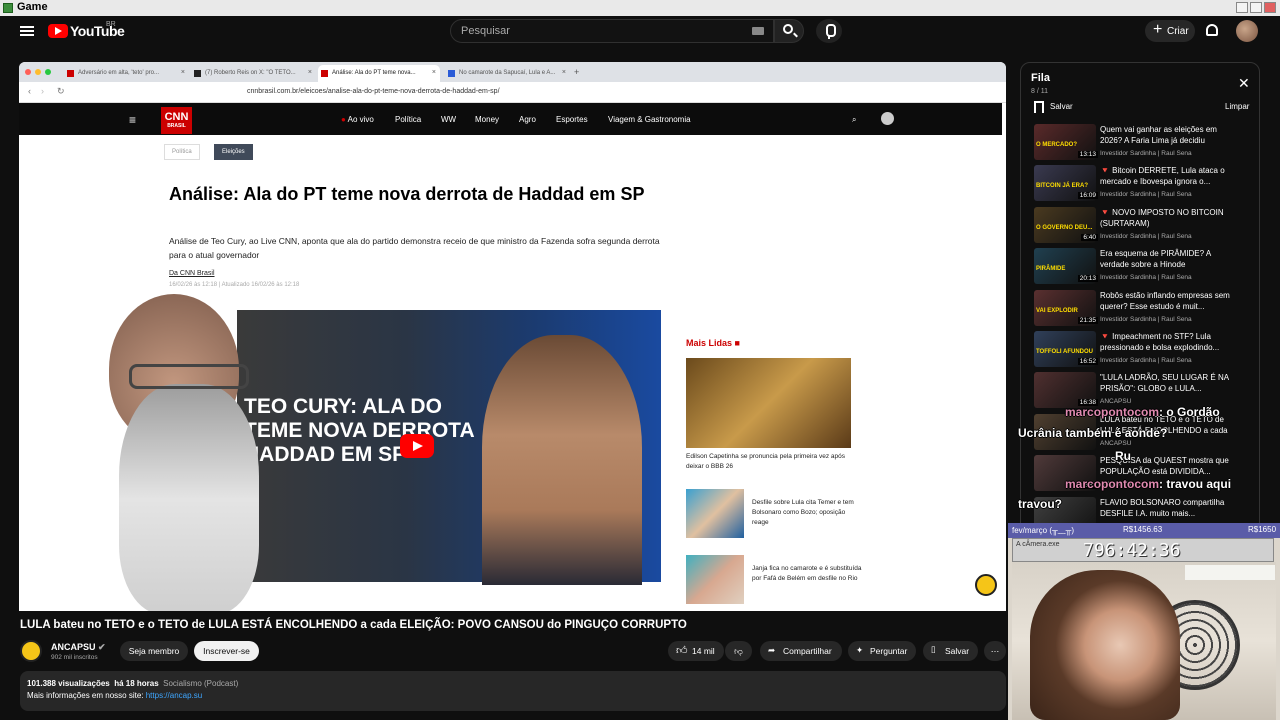 Image resolution: width=1280 pixels, height=720 pixels. What do you see at coordinates (61, 91) in the screenshot?
I see `reload-icon: ↻` at bounding box center [61, 91].